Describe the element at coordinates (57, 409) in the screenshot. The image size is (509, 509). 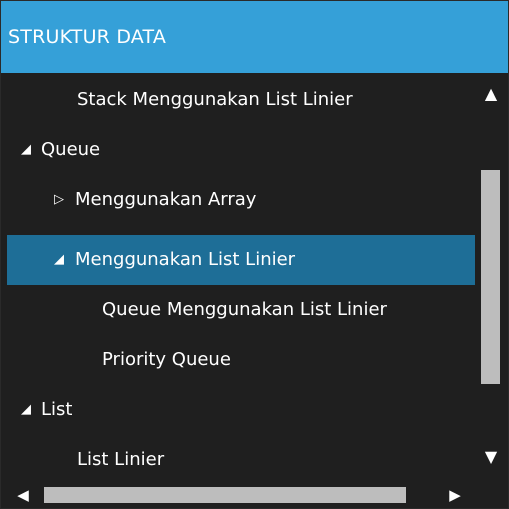
I see `tree-item-label: List` at that location.